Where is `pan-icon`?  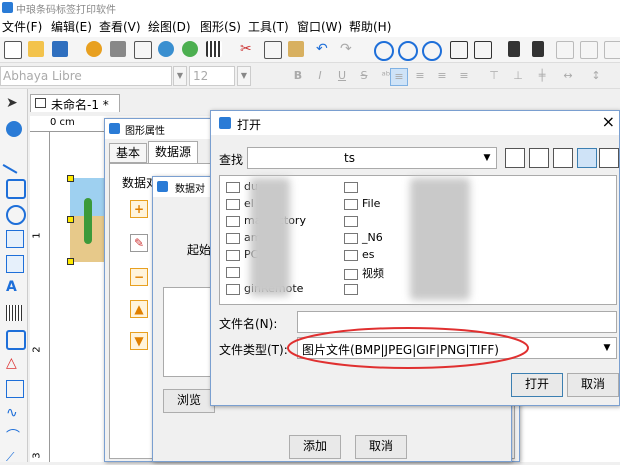 pan-icon is located at coordinates (14, 129).